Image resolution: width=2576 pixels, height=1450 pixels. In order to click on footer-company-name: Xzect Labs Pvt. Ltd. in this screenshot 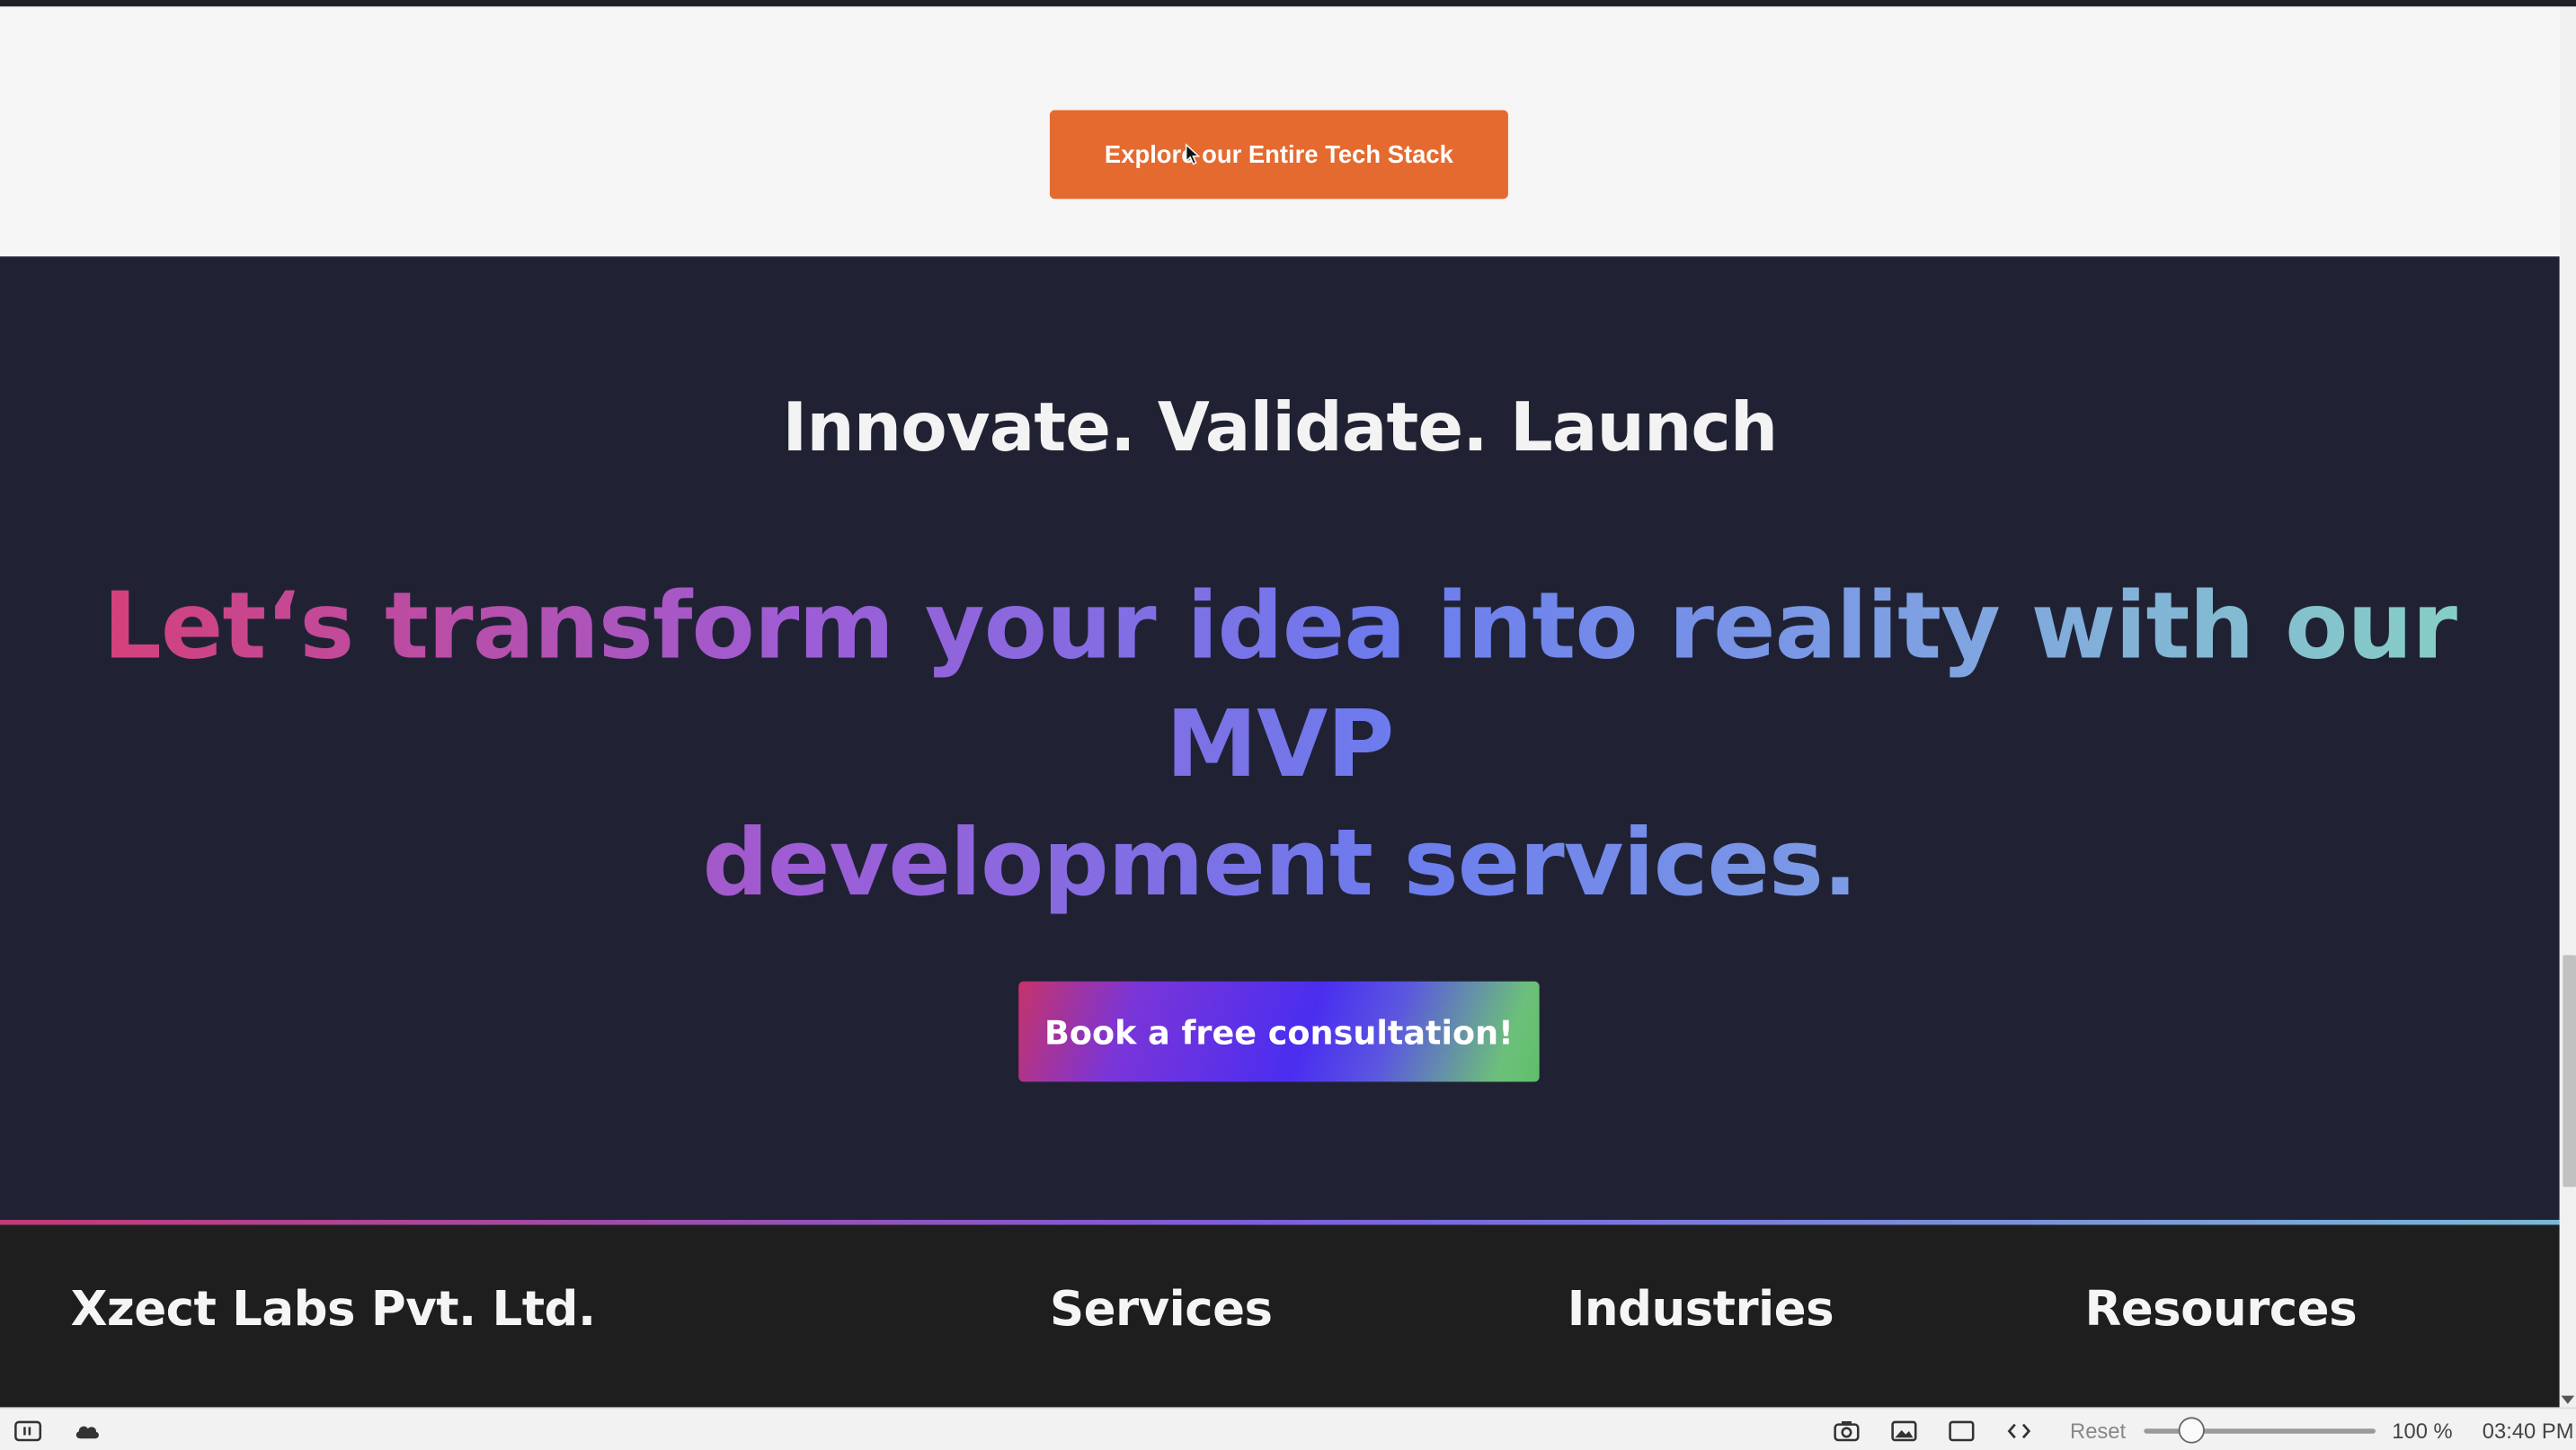, I will do `click(333, 1308)`.